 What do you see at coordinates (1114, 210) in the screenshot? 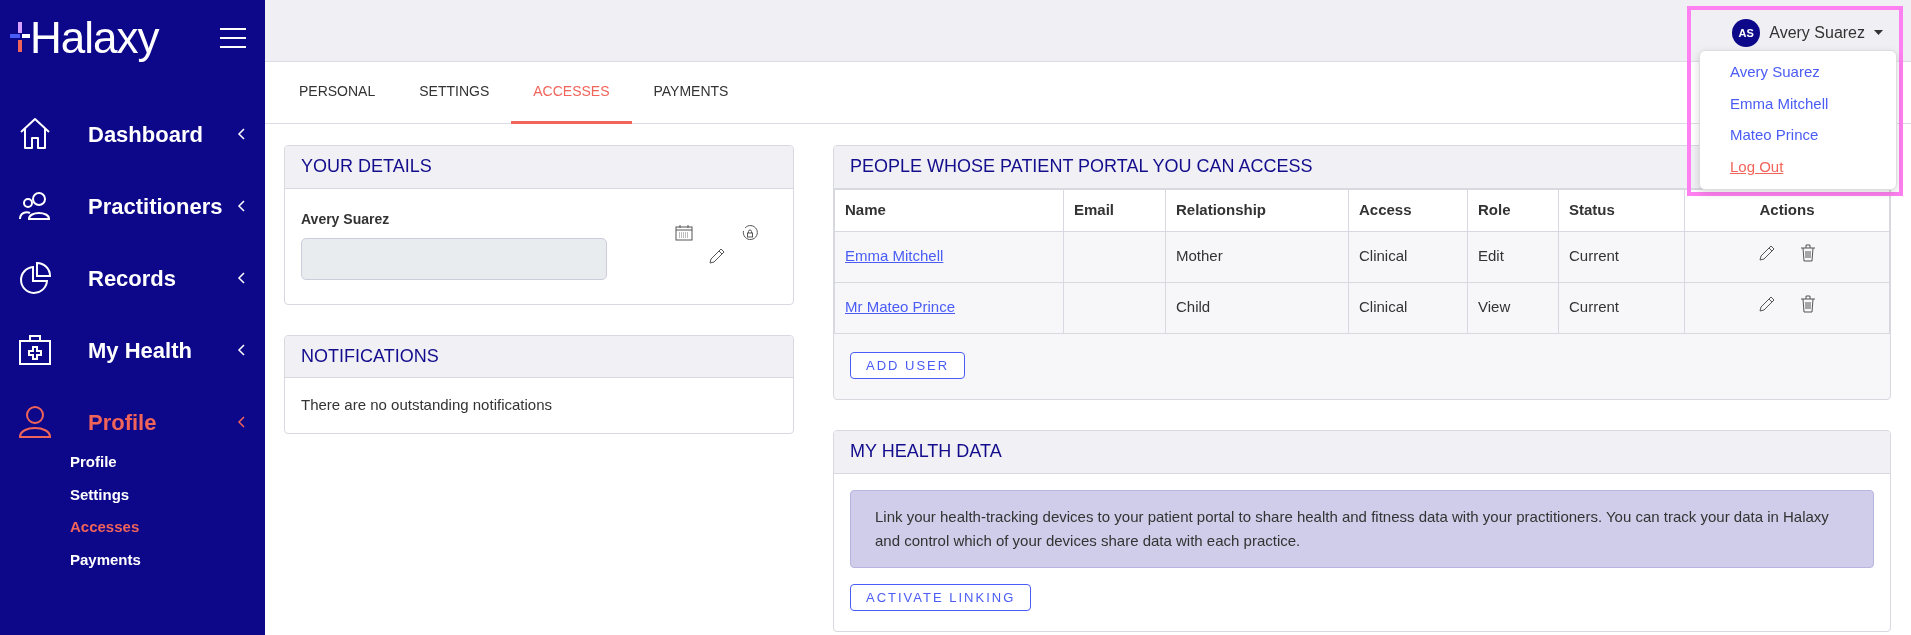
I see `column-header: Email` at bounding box center [1114, 210].